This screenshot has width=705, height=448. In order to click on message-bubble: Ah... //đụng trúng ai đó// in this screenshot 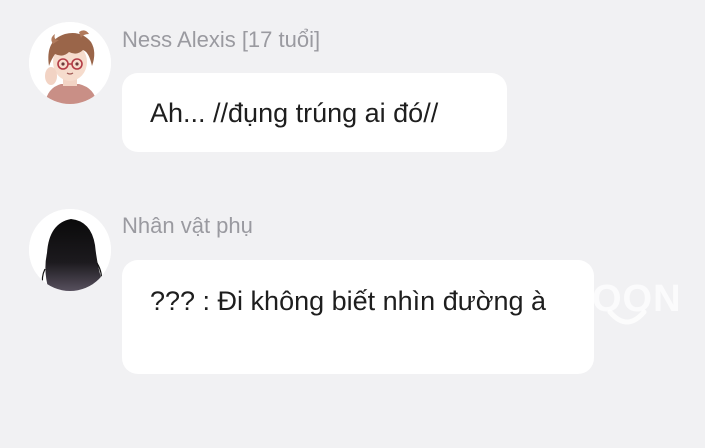, I will do `click(314, 112)`.